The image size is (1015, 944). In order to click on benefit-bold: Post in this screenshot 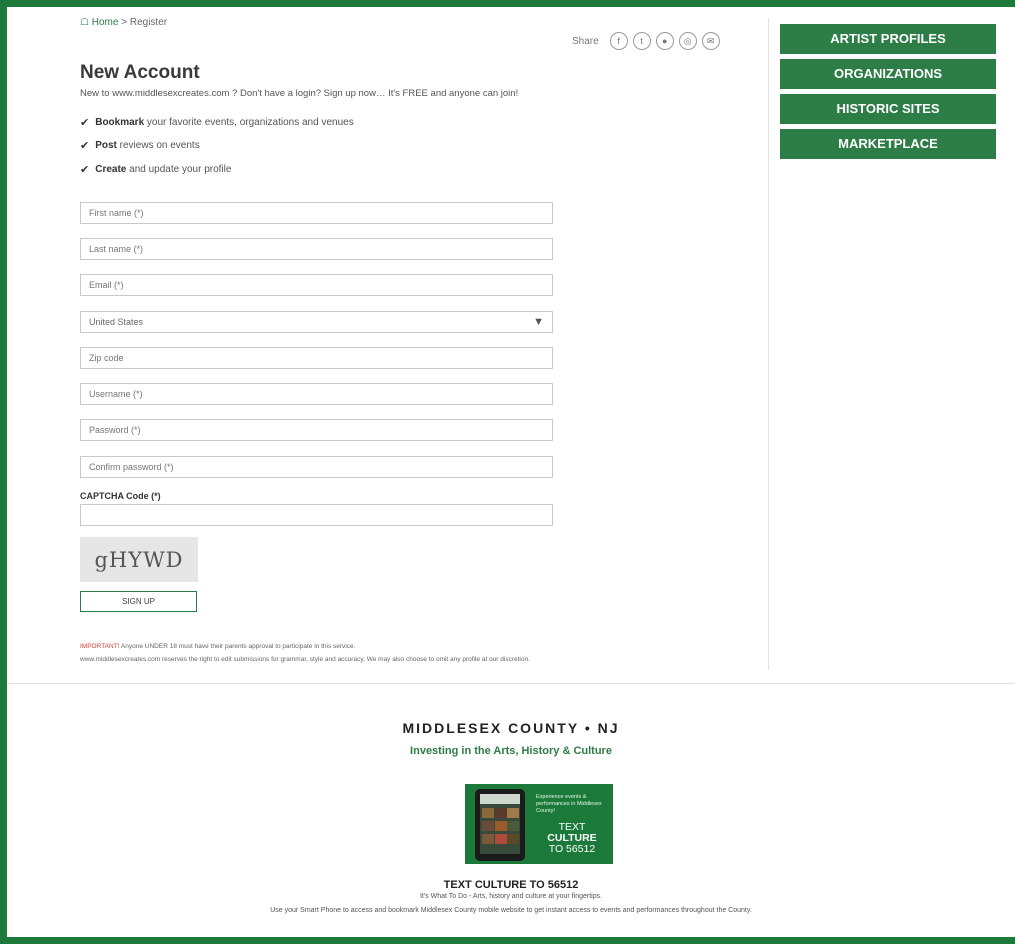, I will do `click(106, 145)`.